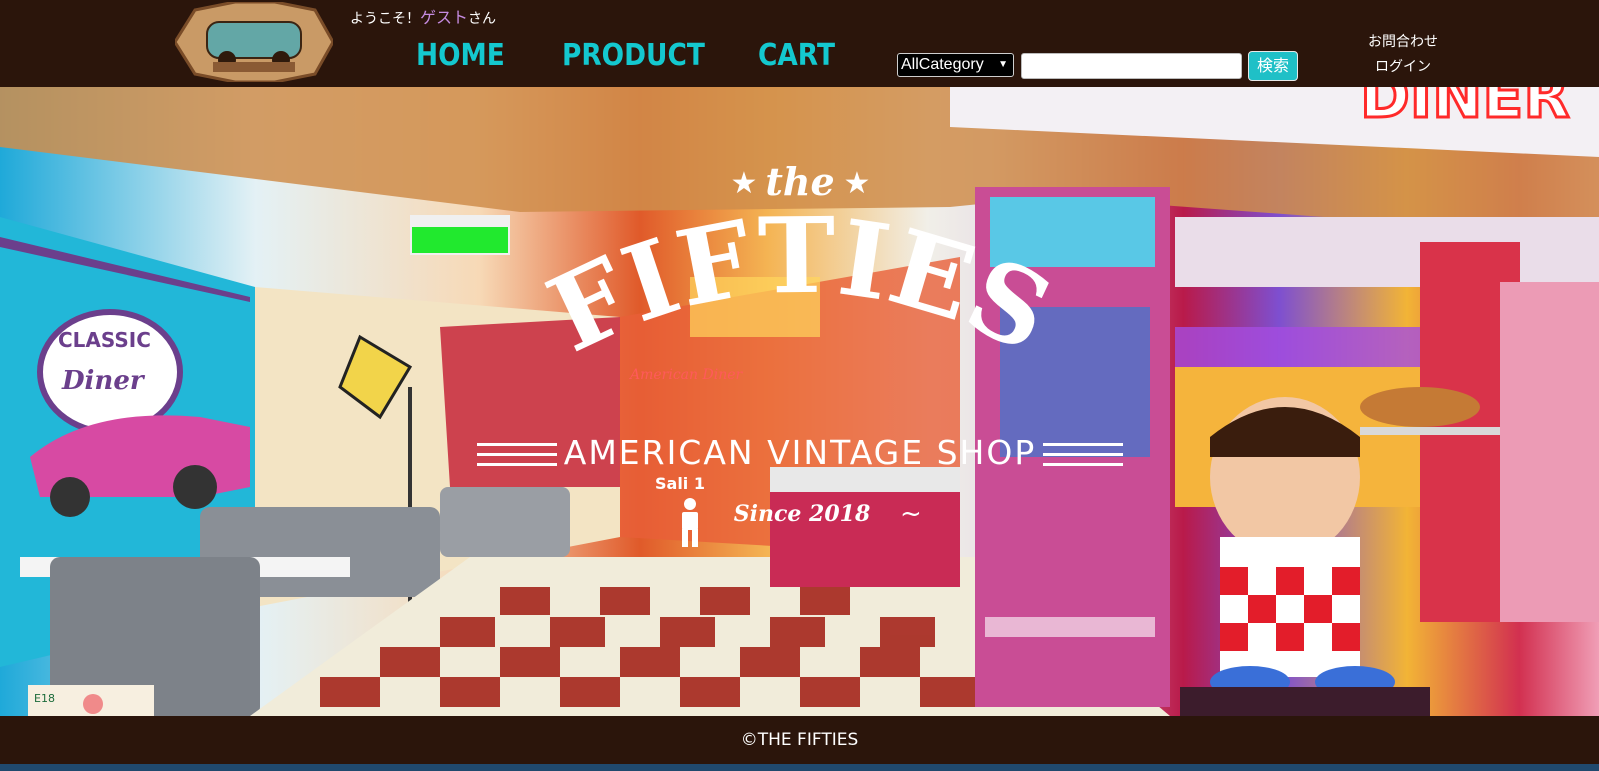  What do you see at coordinates (385, 19) in the screenshot?
I see `welcome-prefix: ようこそ！` at bounding box center [385, 19].